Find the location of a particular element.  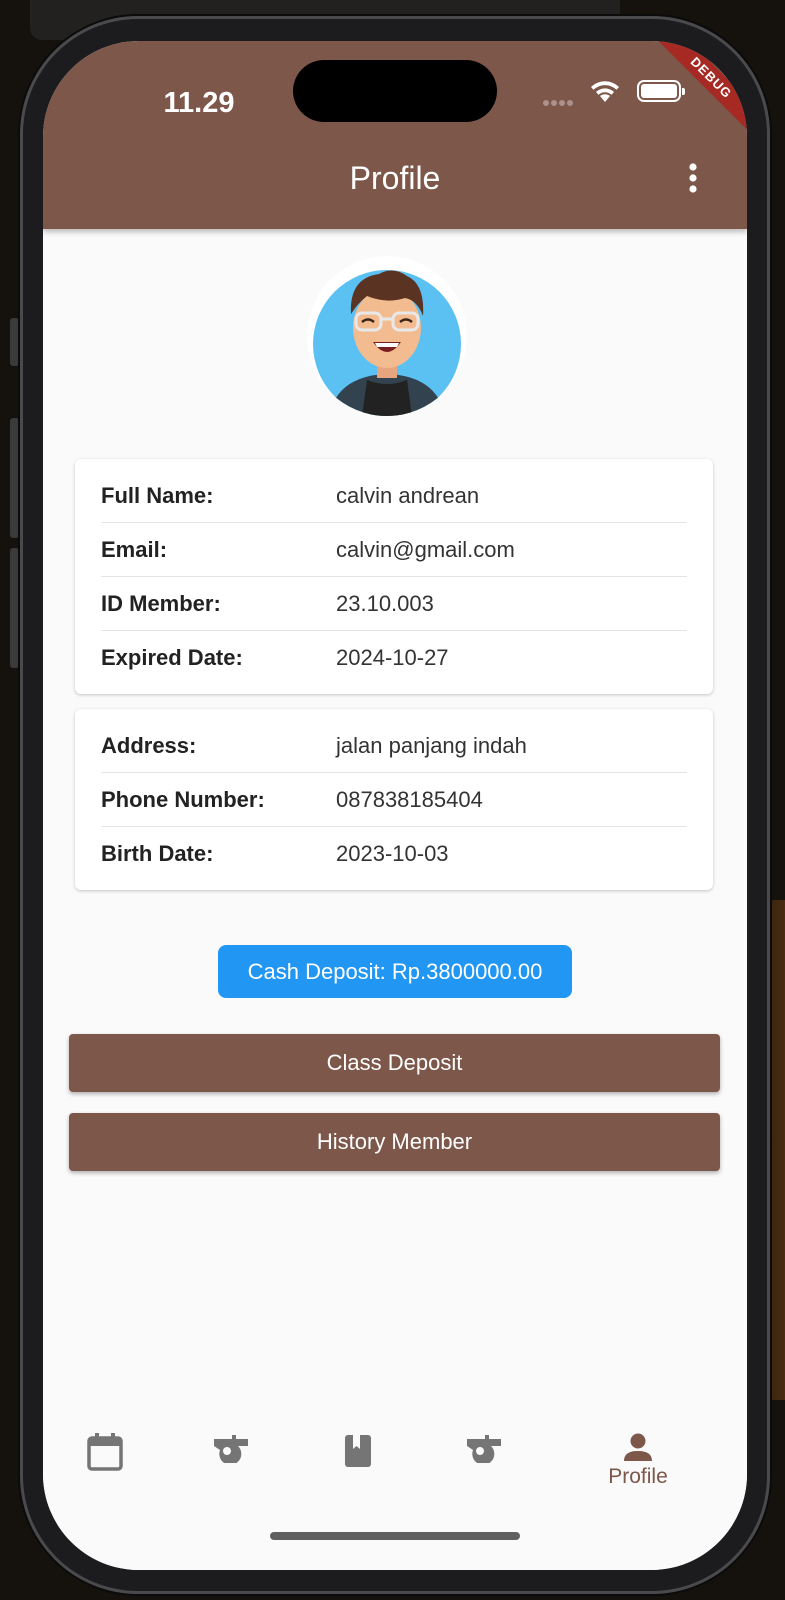

info-row-expired-date: Expired Date: 2024-10-27 is located at coordinates (394, 657).